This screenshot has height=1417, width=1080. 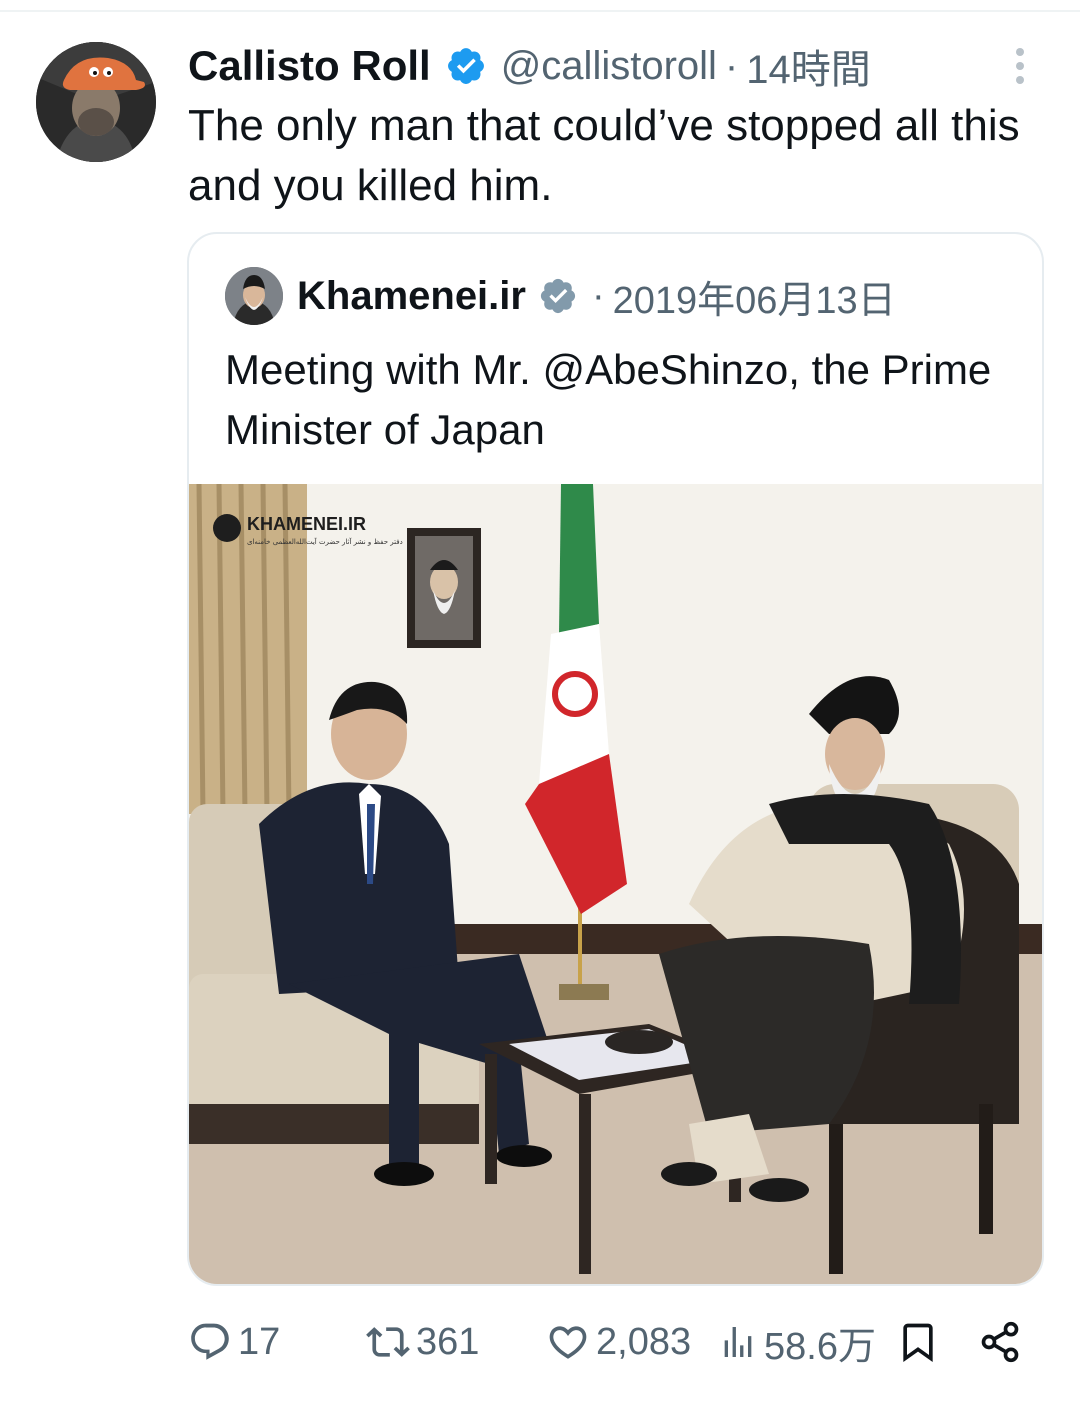 I want to click on quoted-avatar-portrait-icon, so click(x=254, y=296).